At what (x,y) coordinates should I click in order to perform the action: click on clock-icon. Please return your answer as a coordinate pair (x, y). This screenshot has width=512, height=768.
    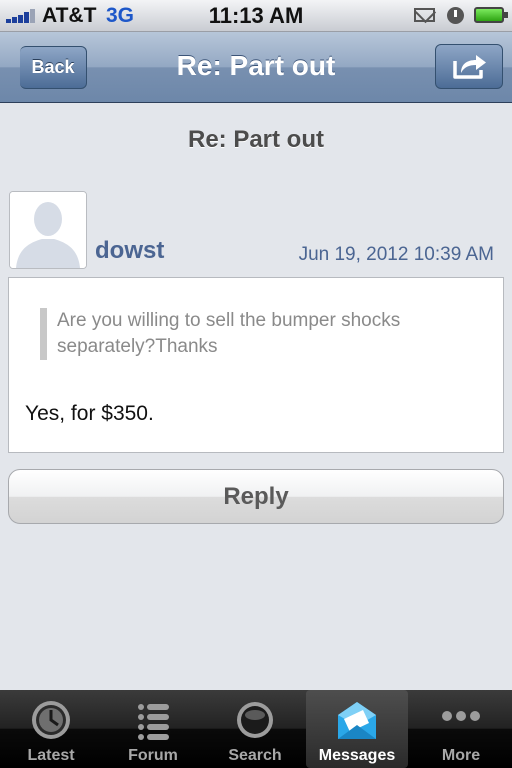
    Looking at the image, I should click on (51, 720).